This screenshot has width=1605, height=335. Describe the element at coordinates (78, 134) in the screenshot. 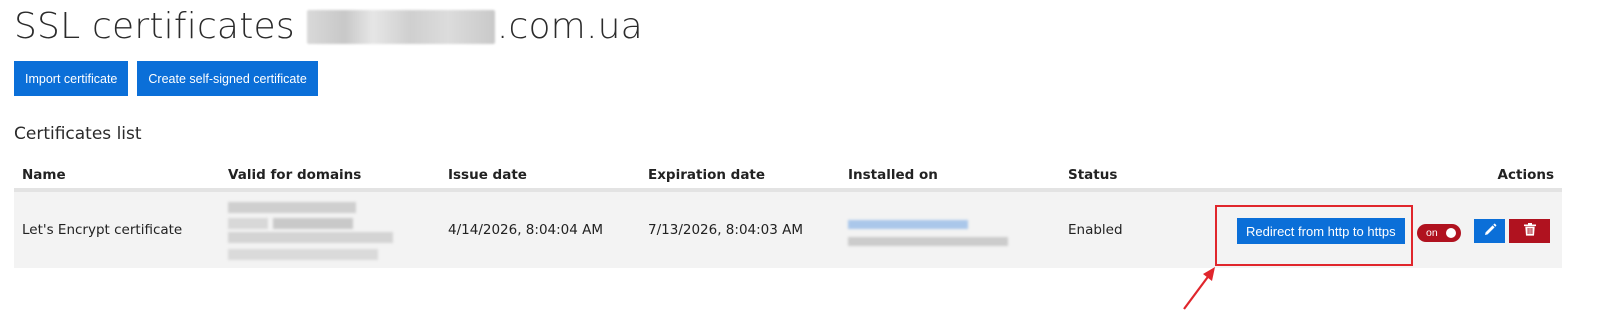

I see `certificates-list-heading: Certificates list` at that location.